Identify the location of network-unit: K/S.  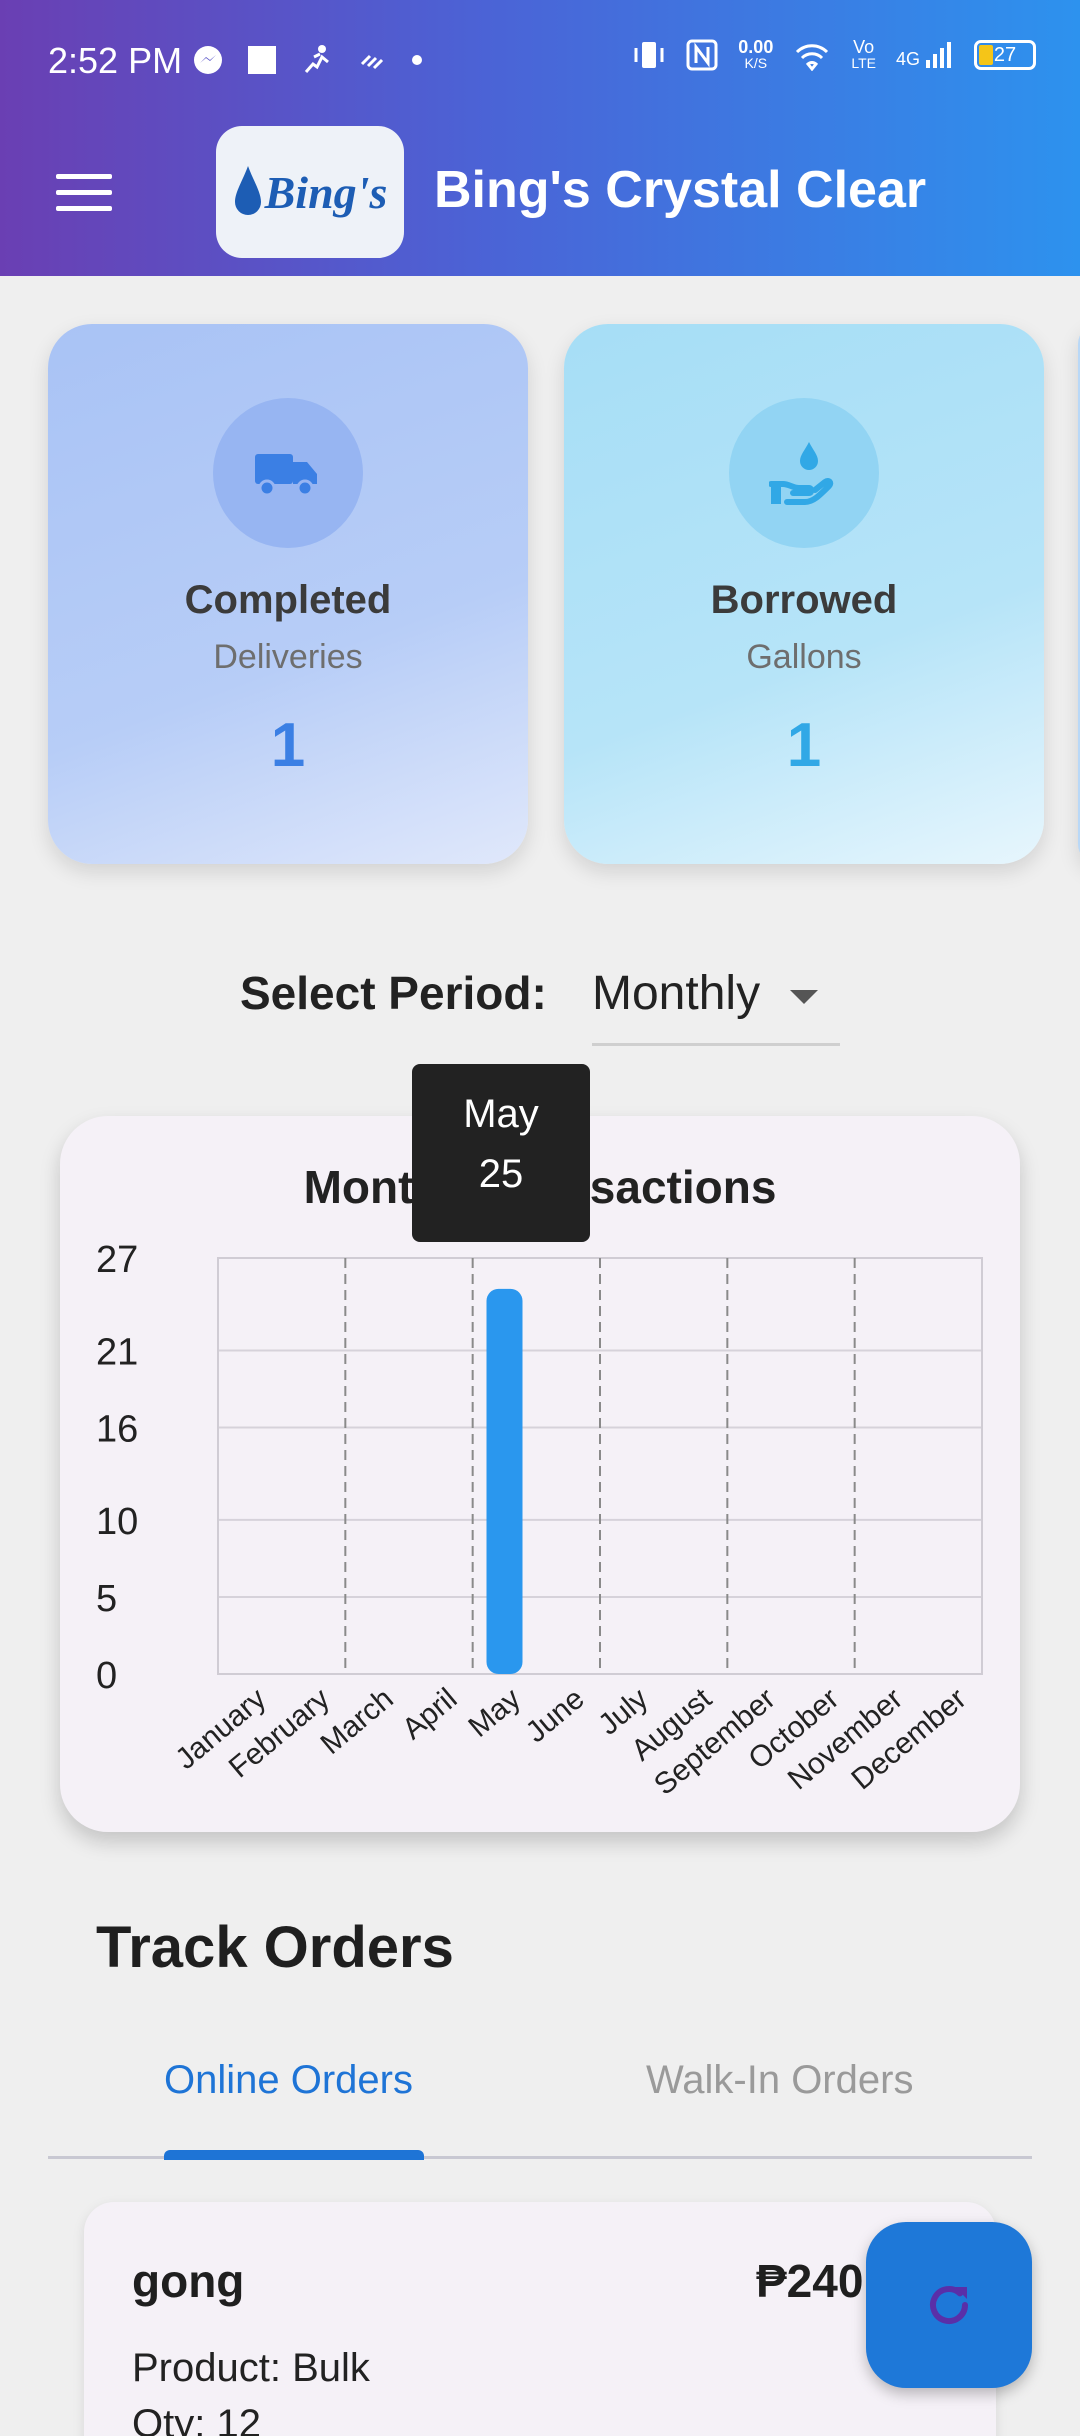
(756, 63).